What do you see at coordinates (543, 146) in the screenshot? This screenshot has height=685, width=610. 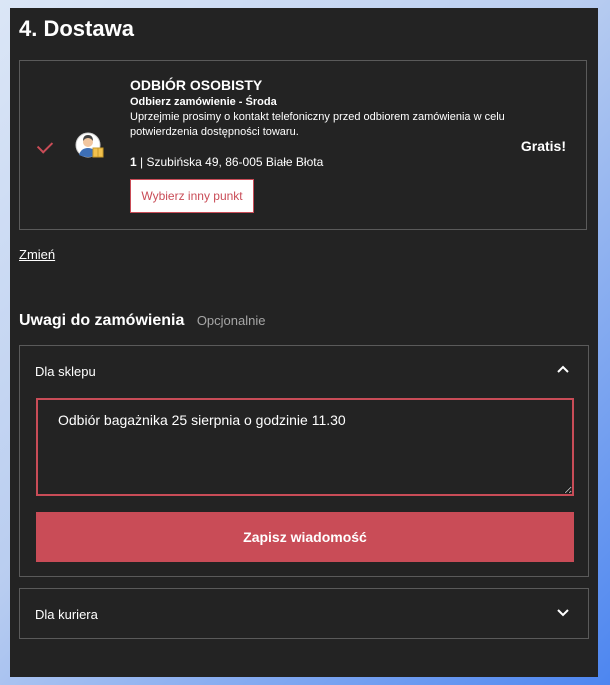 I see `delivery-price: Gratis!` at bounding box center [543, 146].